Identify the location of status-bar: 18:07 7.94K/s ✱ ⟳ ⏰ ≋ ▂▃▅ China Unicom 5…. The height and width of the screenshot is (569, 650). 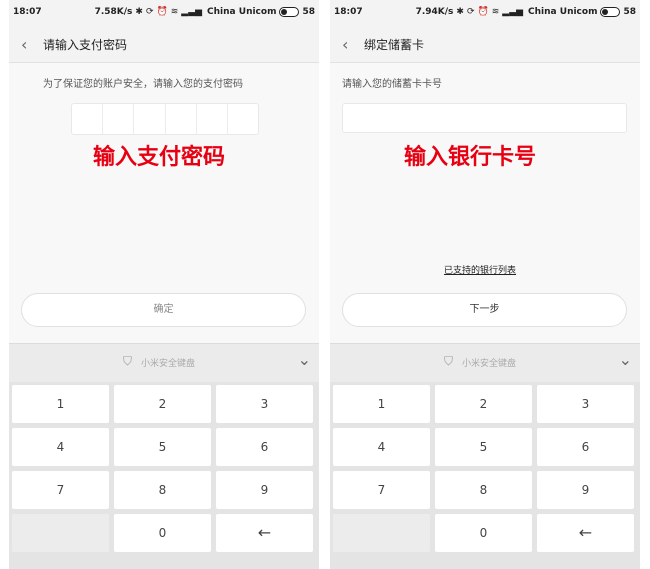
(485, 13).